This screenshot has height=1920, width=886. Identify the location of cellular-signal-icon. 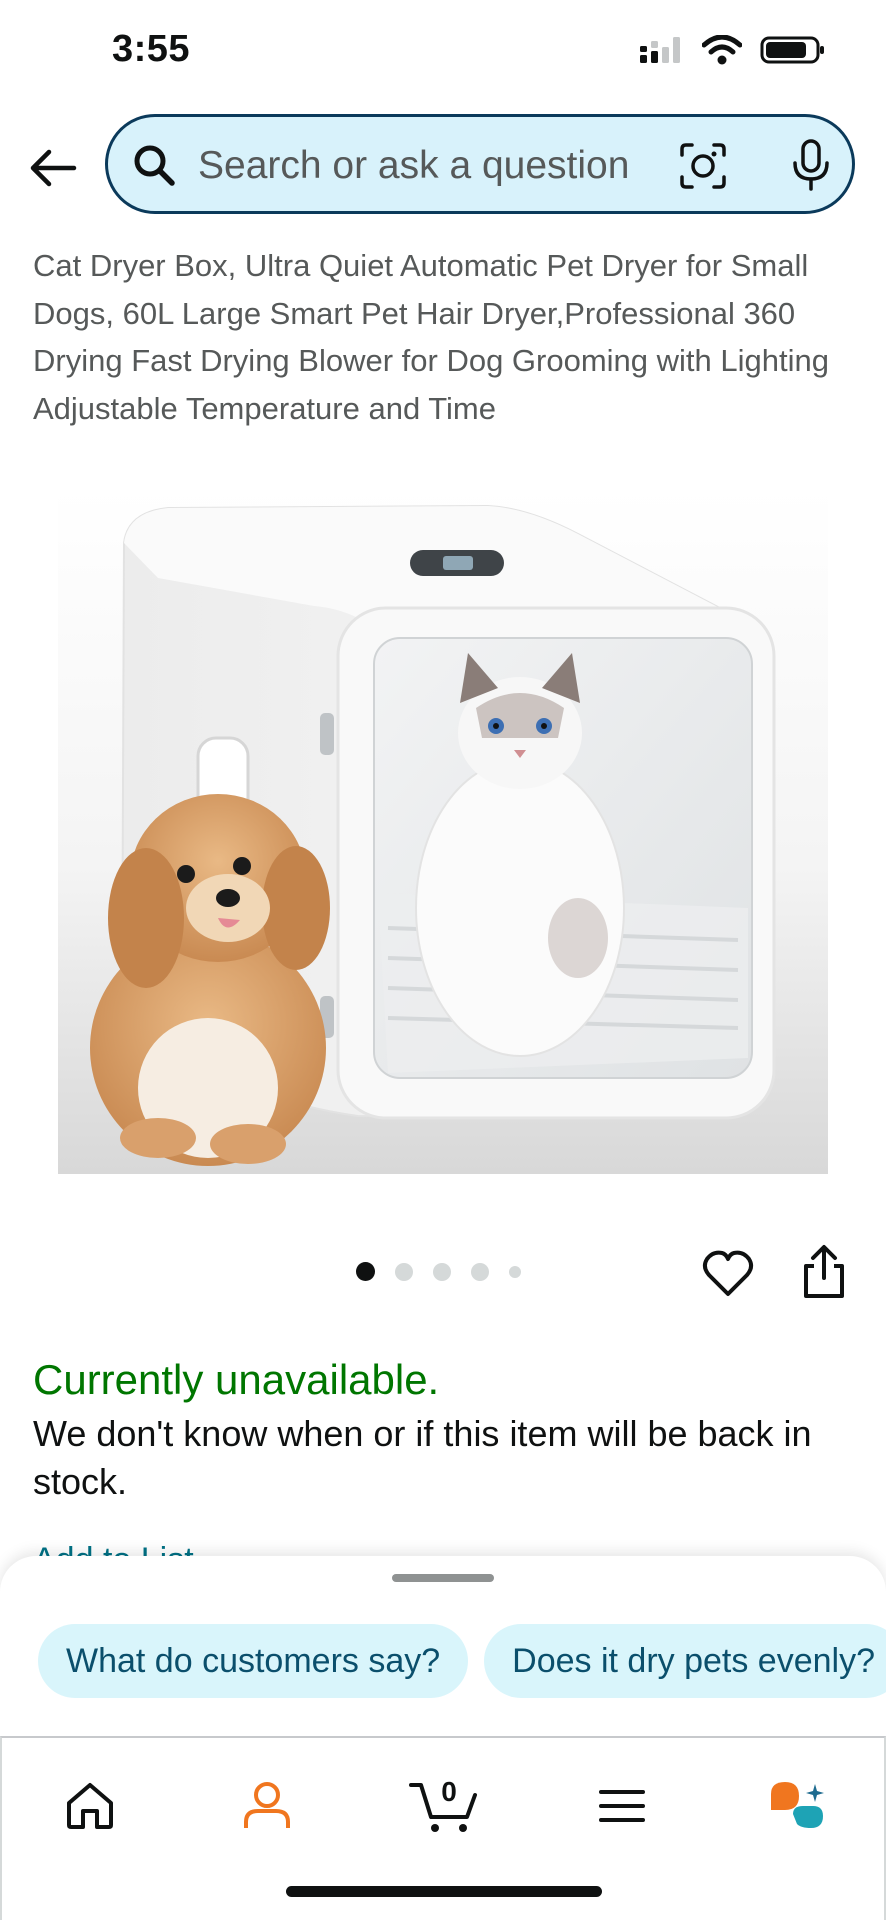
(660, 50).